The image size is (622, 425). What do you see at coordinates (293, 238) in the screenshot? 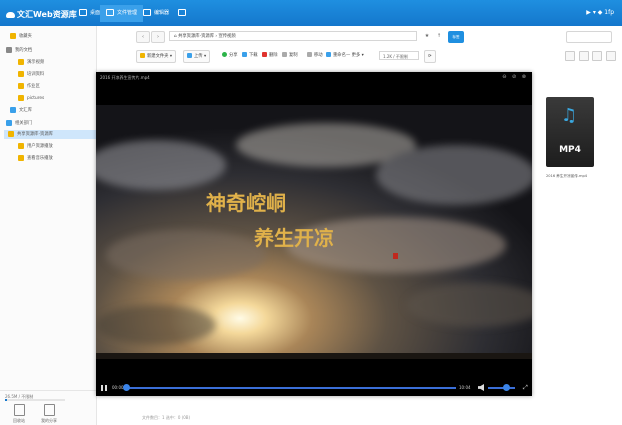
I see `overlay-title-line2: 养生开凉` at bounding box center [293, 238].